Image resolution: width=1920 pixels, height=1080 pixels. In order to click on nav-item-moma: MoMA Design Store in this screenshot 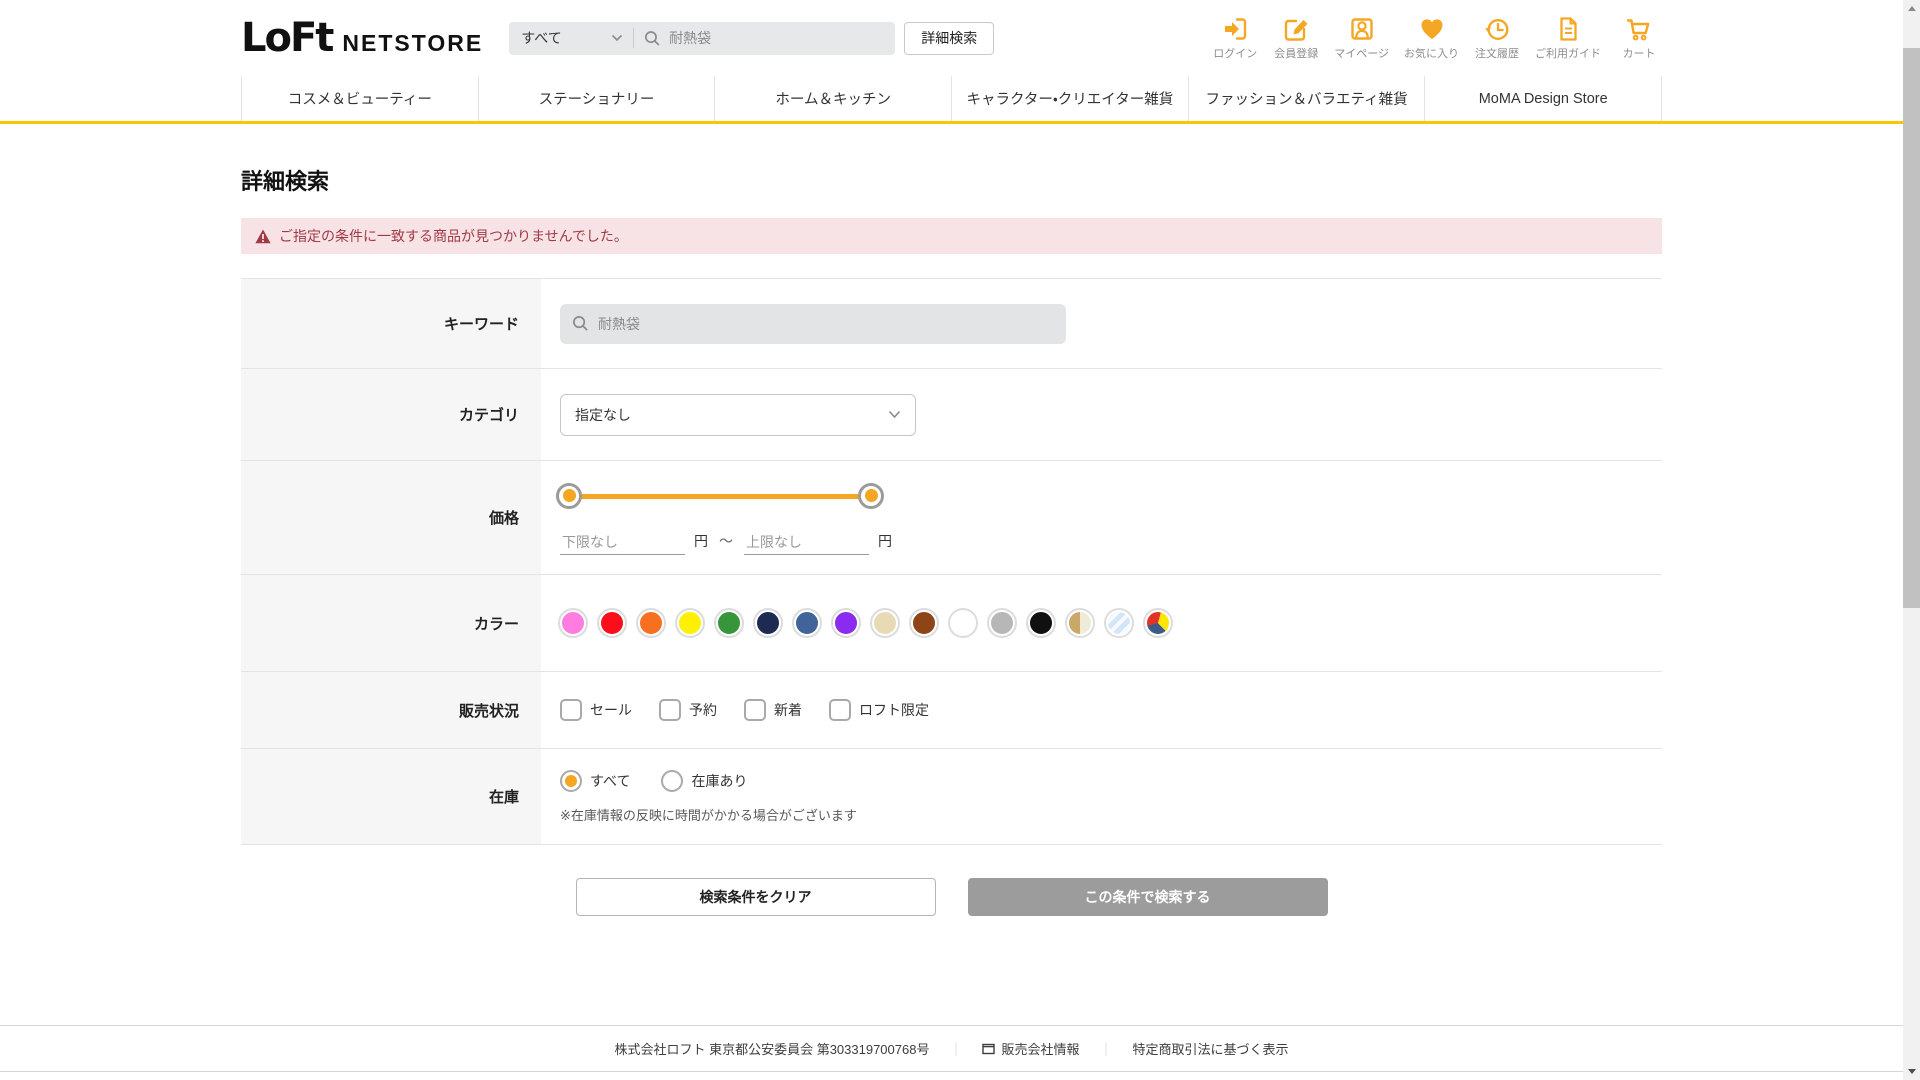, I will do `click(1543, 98)`.